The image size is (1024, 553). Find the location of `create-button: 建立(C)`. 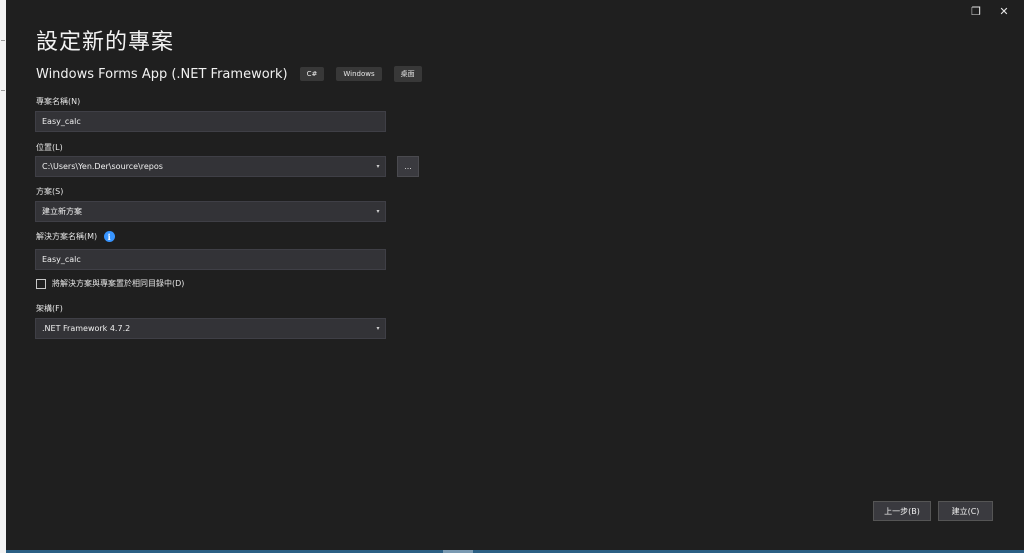

create-button: 建立(C) is located at coordinates (965, 511).